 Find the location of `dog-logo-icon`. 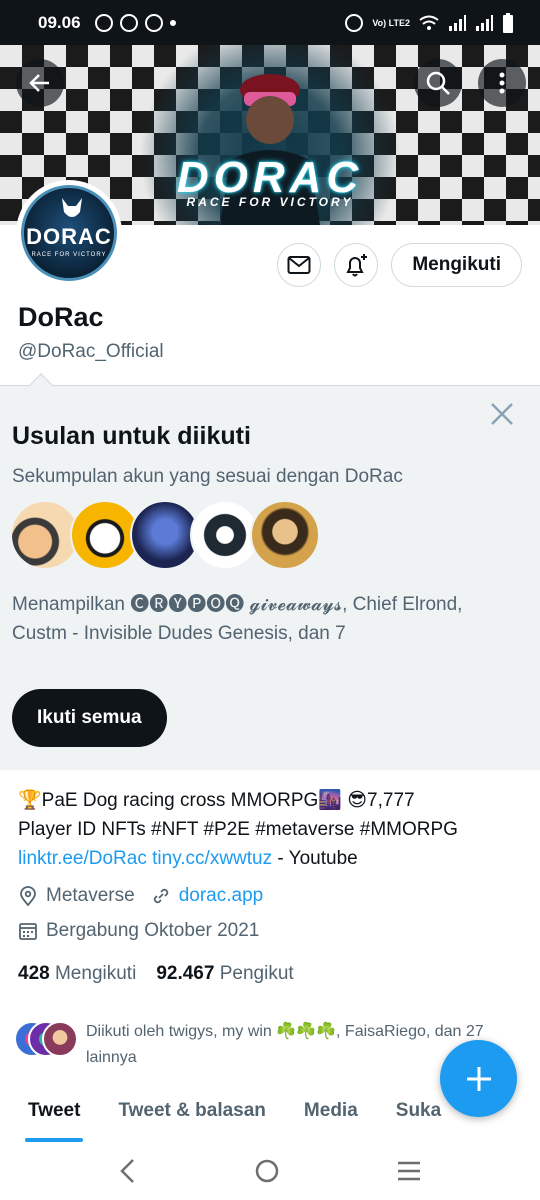

dog-logo-icon is located at coordinates (72, 207).